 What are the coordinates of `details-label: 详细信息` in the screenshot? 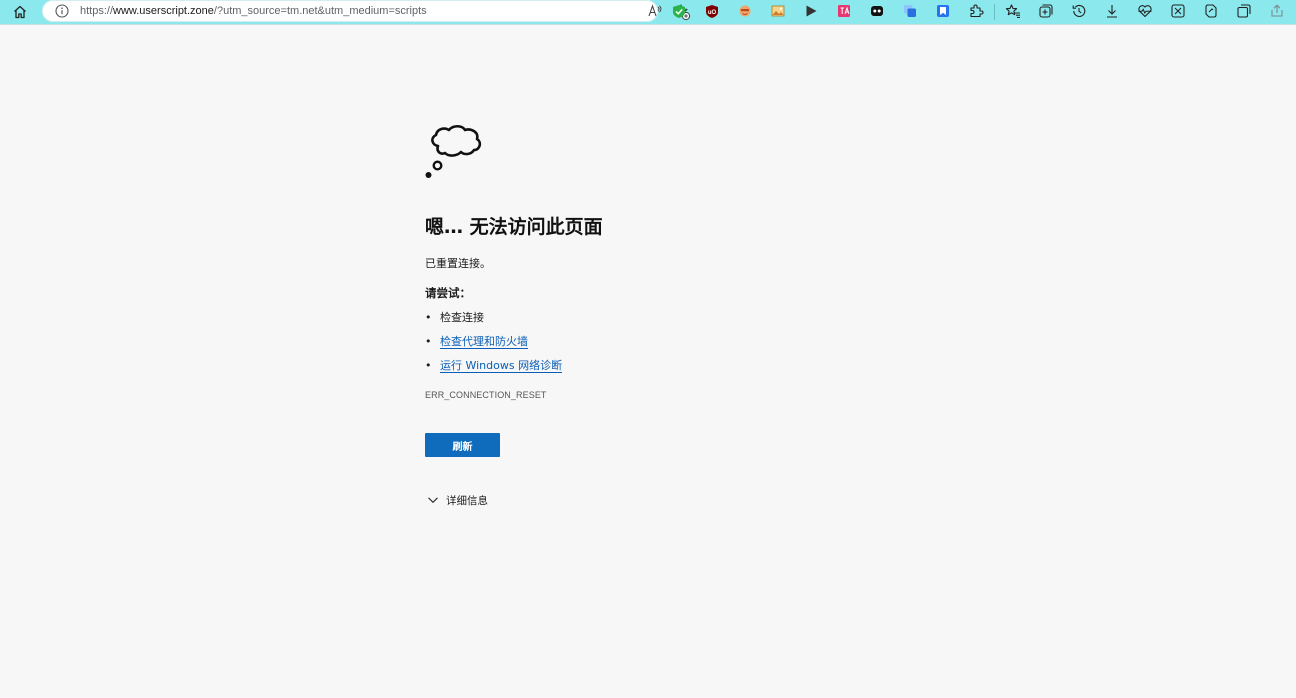 It's located at (467, 500).